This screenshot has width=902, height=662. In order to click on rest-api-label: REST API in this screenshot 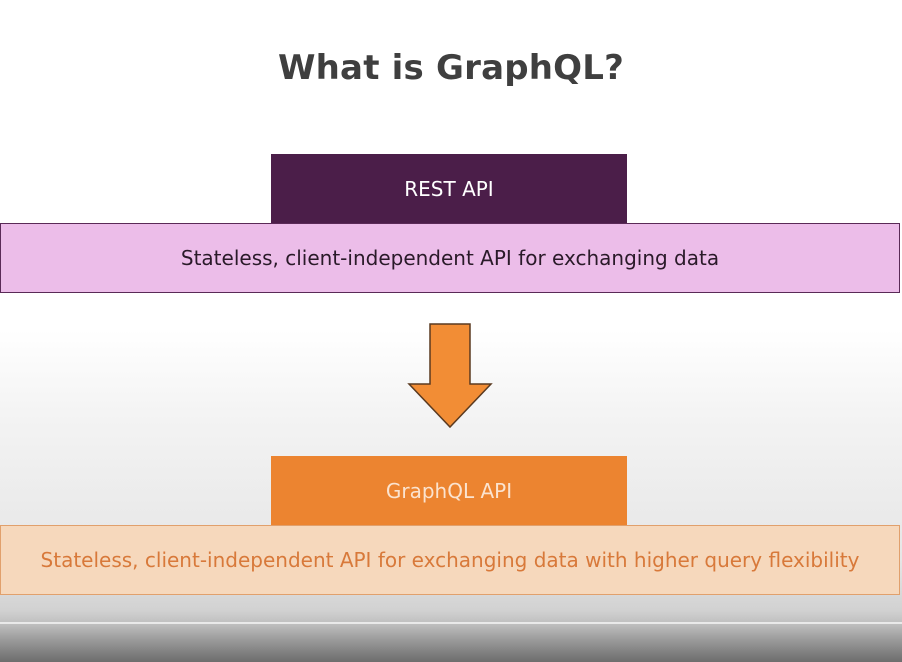, I will do `click(449, 188)`.